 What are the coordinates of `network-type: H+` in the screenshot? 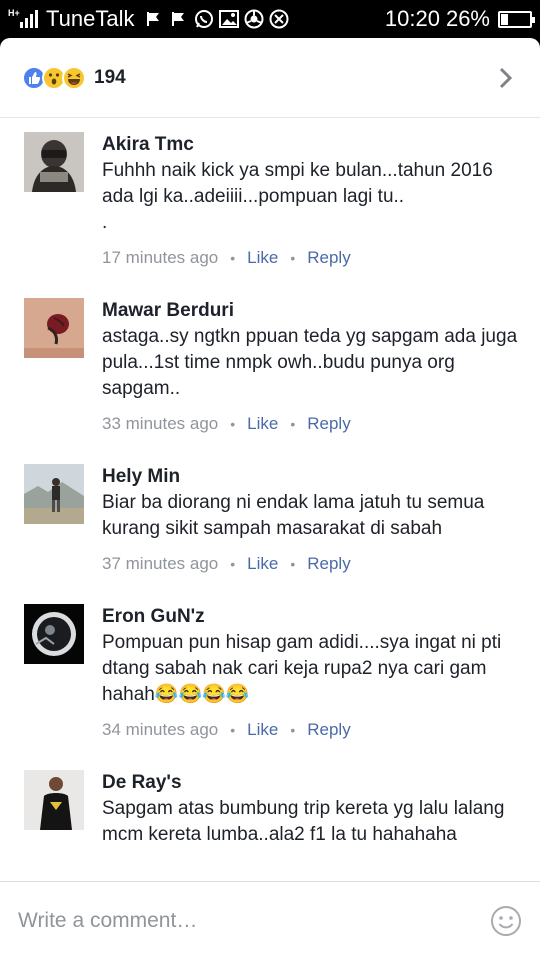 It's located at (14, 12).